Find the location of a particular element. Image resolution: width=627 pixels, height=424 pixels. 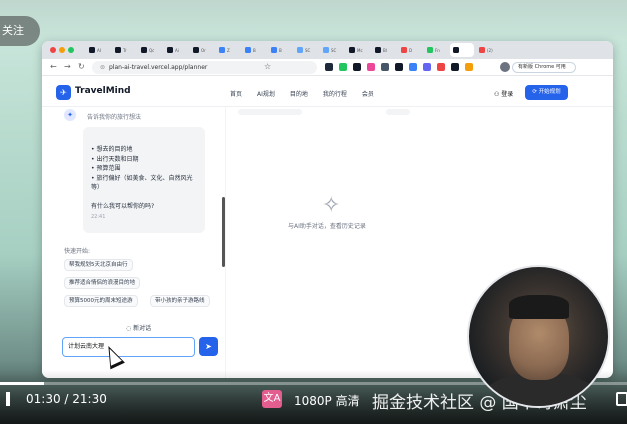

nav-item: 会员 is located at coordinates (368, 93).